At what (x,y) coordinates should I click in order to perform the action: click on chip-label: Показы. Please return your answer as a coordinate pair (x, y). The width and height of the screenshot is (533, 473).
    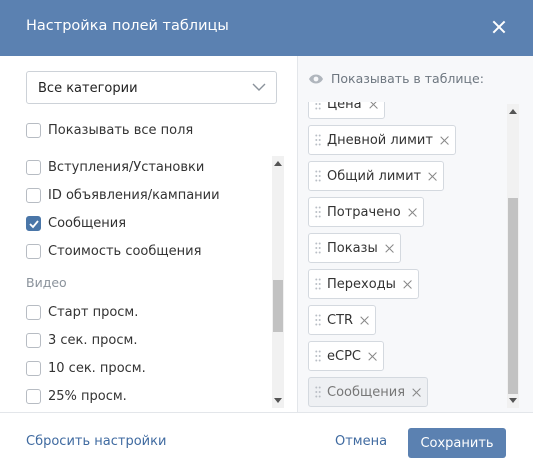
    Looking at the image, I should click on (352, 248).